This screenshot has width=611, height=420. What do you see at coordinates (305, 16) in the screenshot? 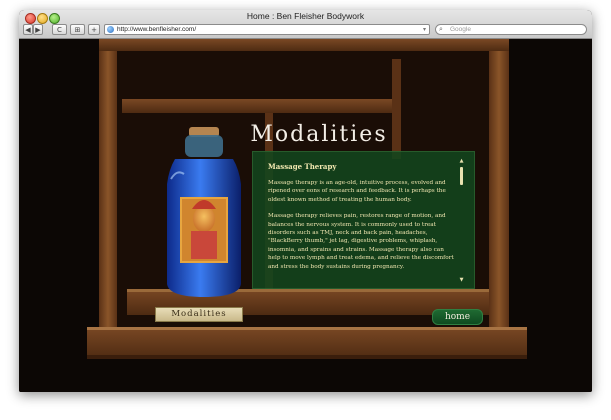
I see `window-title: Home : Ben Fleisher Bodywork` at bounding box center [305, 16].